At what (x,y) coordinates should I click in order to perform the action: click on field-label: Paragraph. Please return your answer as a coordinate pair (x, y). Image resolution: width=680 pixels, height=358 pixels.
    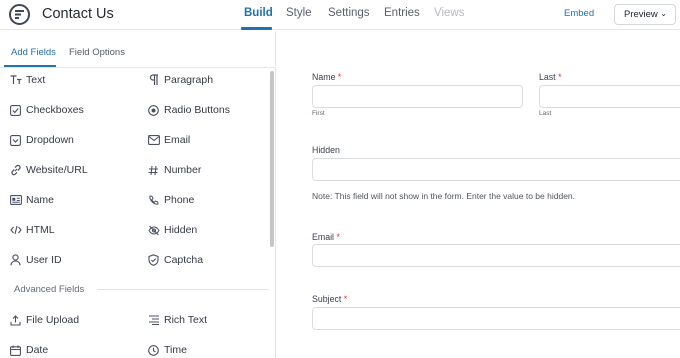
    Looking at the image, I should click on (189, 80).